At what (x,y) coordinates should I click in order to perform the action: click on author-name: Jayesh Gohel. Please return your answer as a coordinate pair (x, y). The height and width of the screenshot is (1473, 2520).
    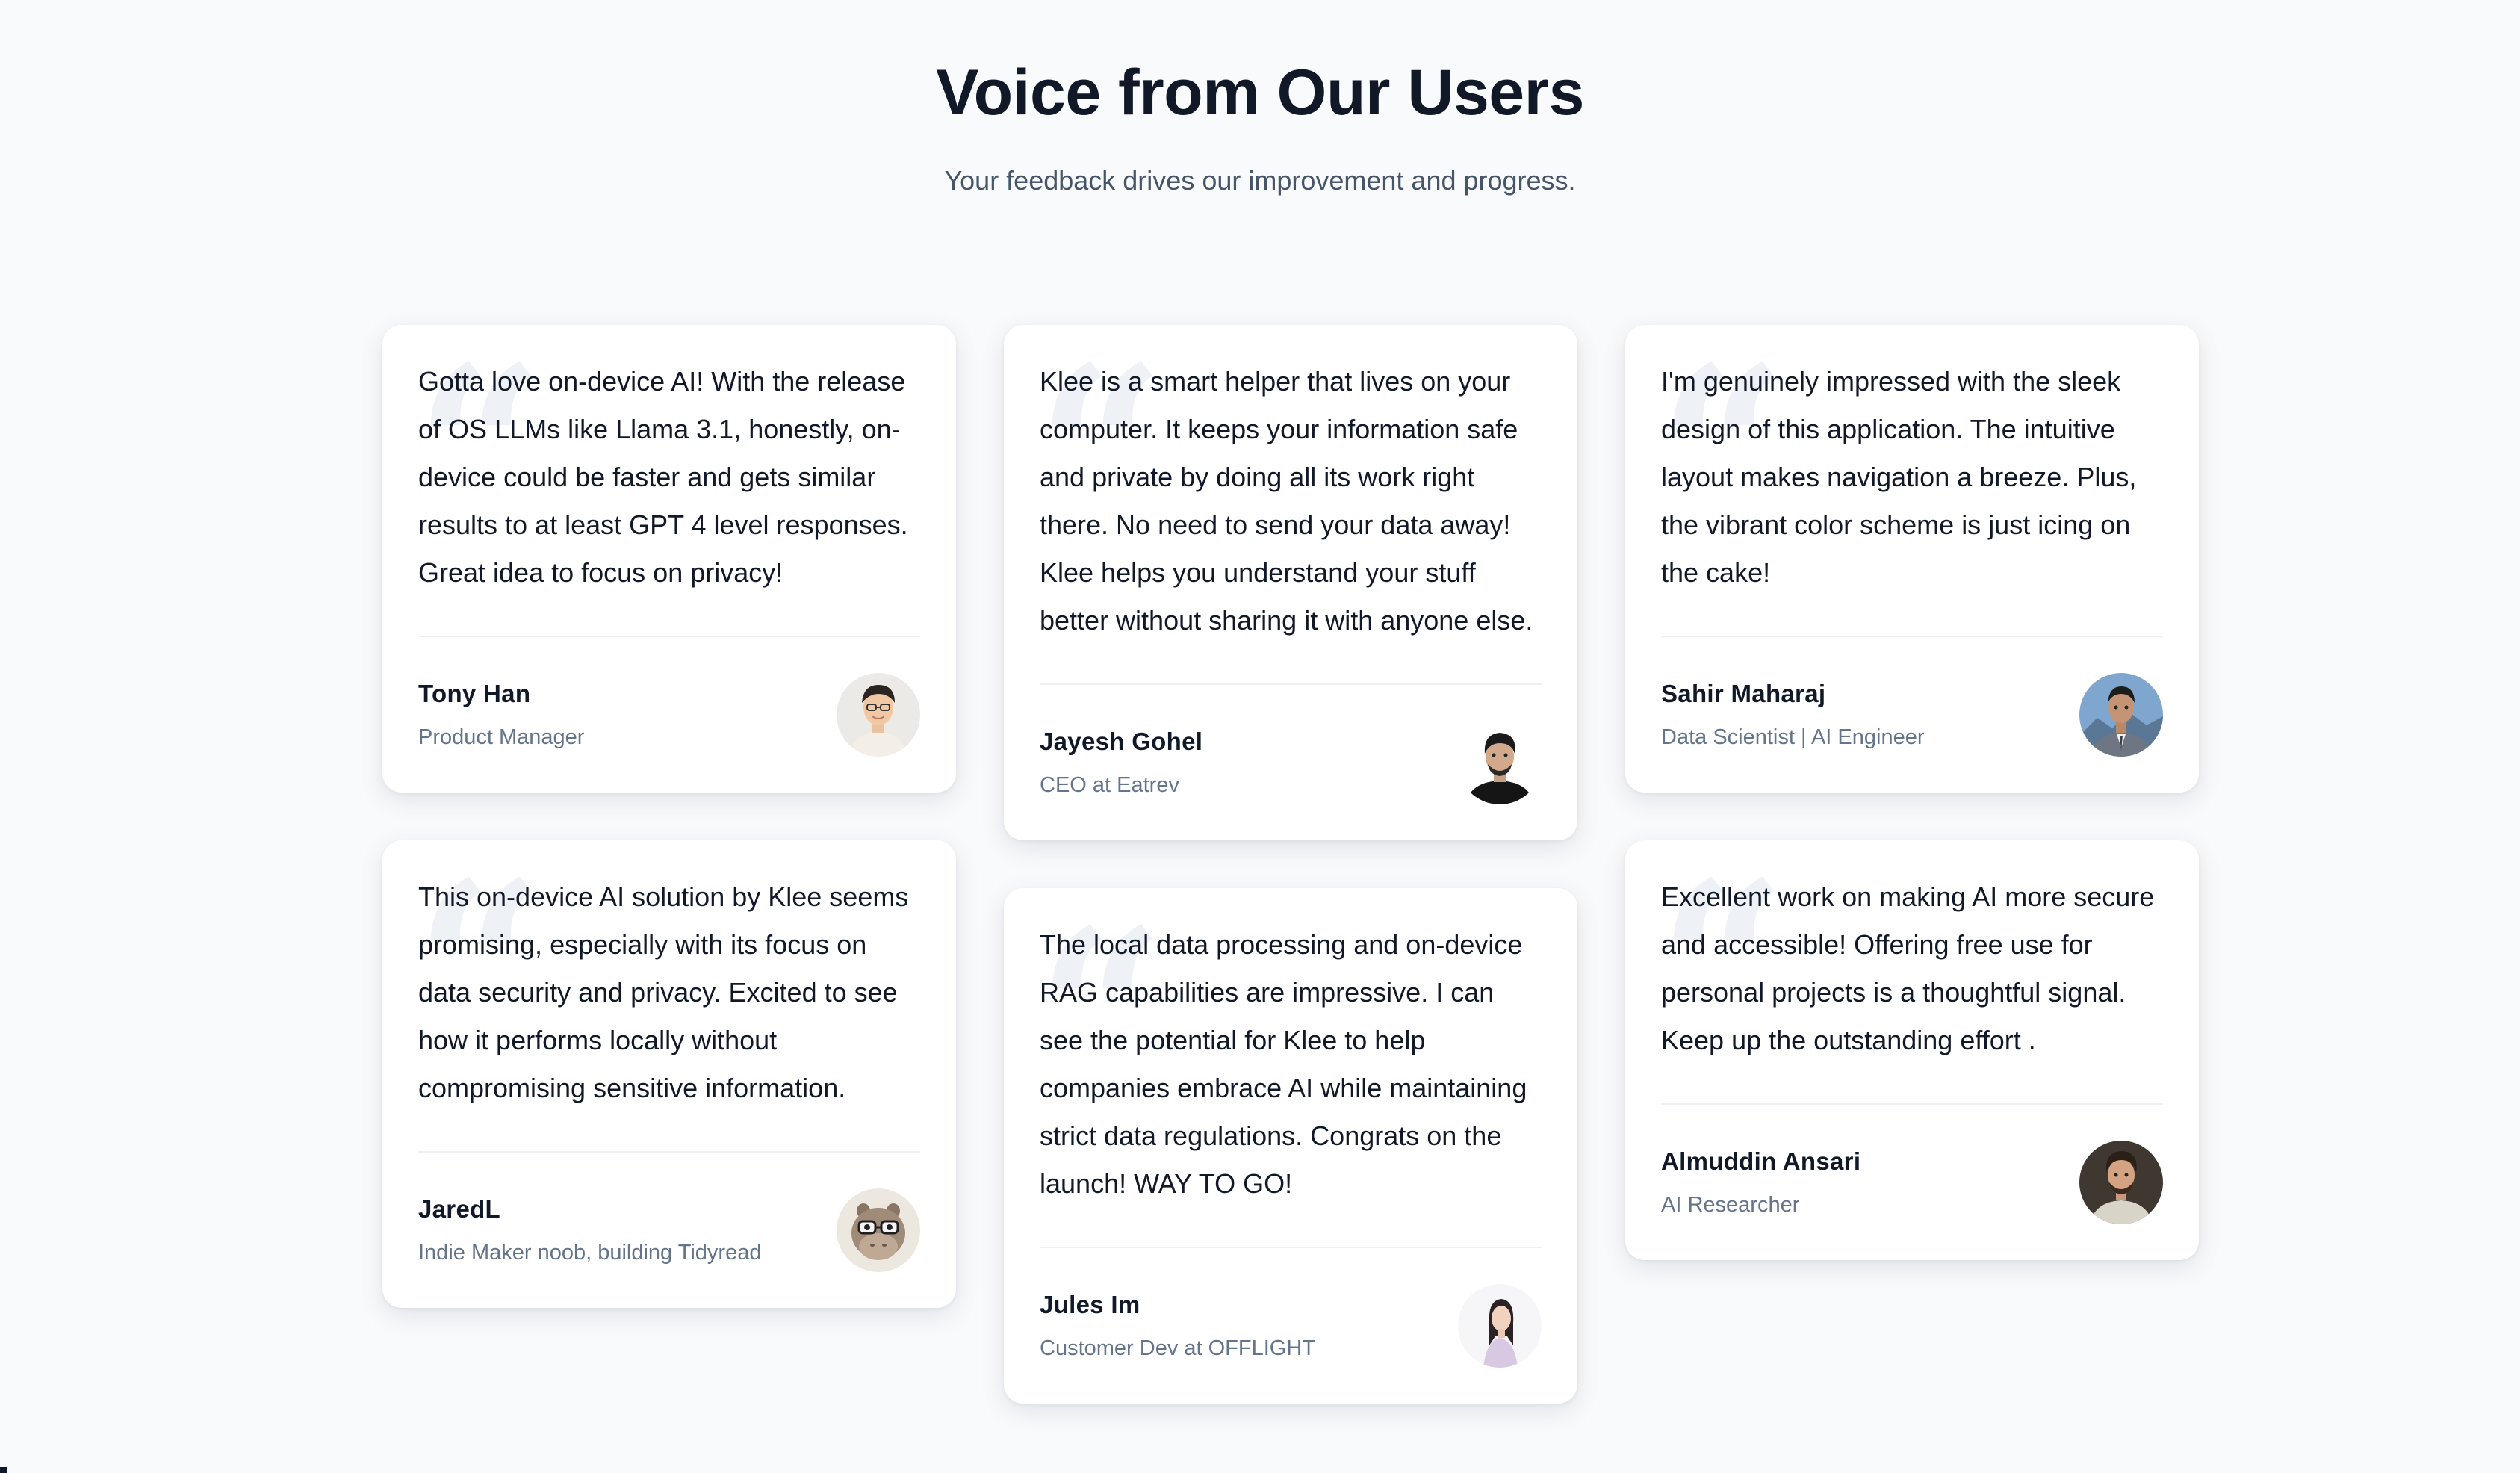
    Looking at the image, I should click on (1121, 742).